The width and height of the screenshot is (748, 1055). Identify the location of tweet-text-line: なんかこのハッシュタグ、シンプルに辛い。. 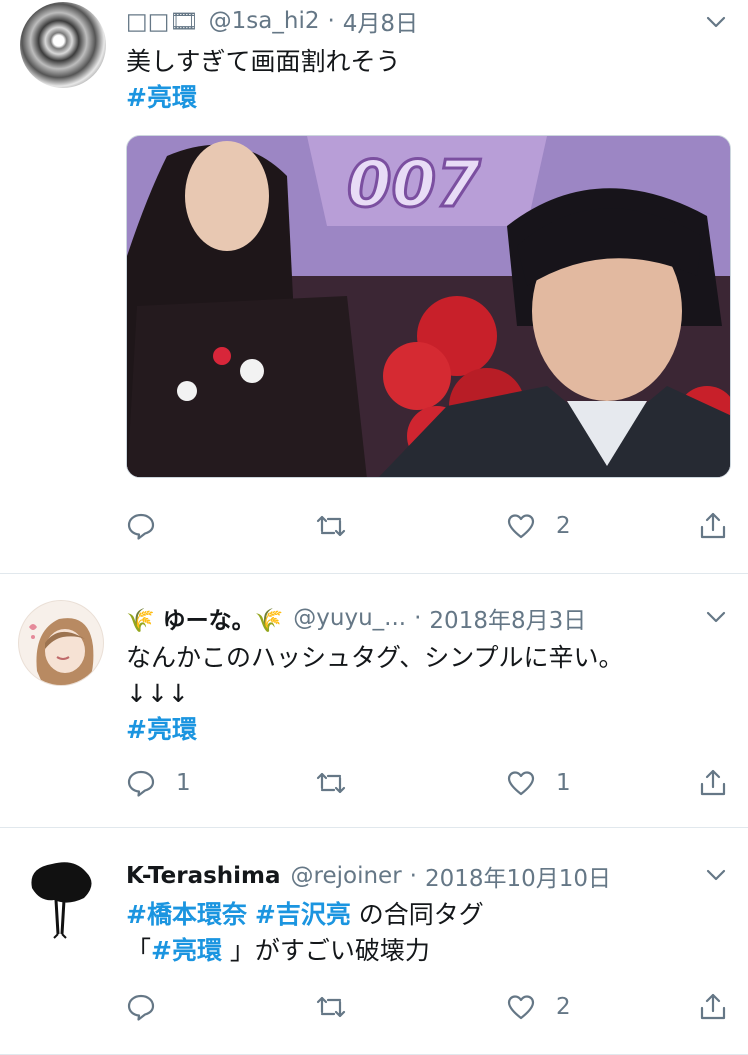
(375, 657).